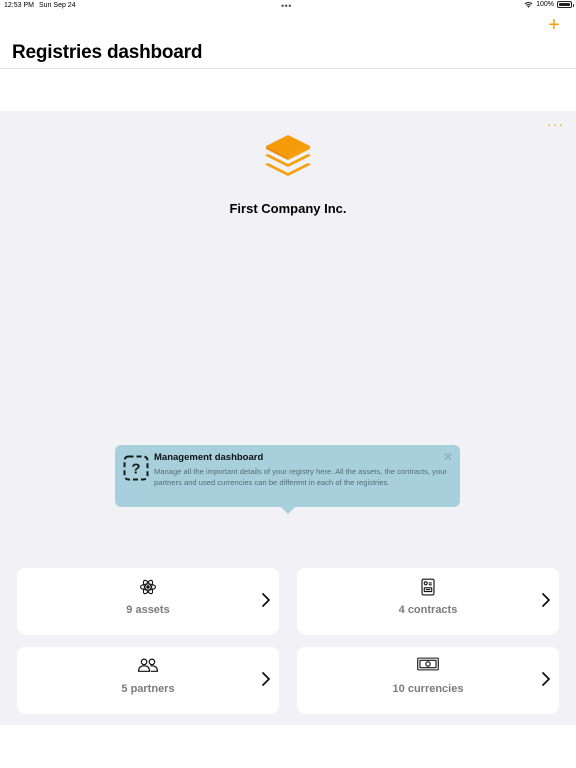  I want to click on partners-card: 5 partners, so click(148, 680).